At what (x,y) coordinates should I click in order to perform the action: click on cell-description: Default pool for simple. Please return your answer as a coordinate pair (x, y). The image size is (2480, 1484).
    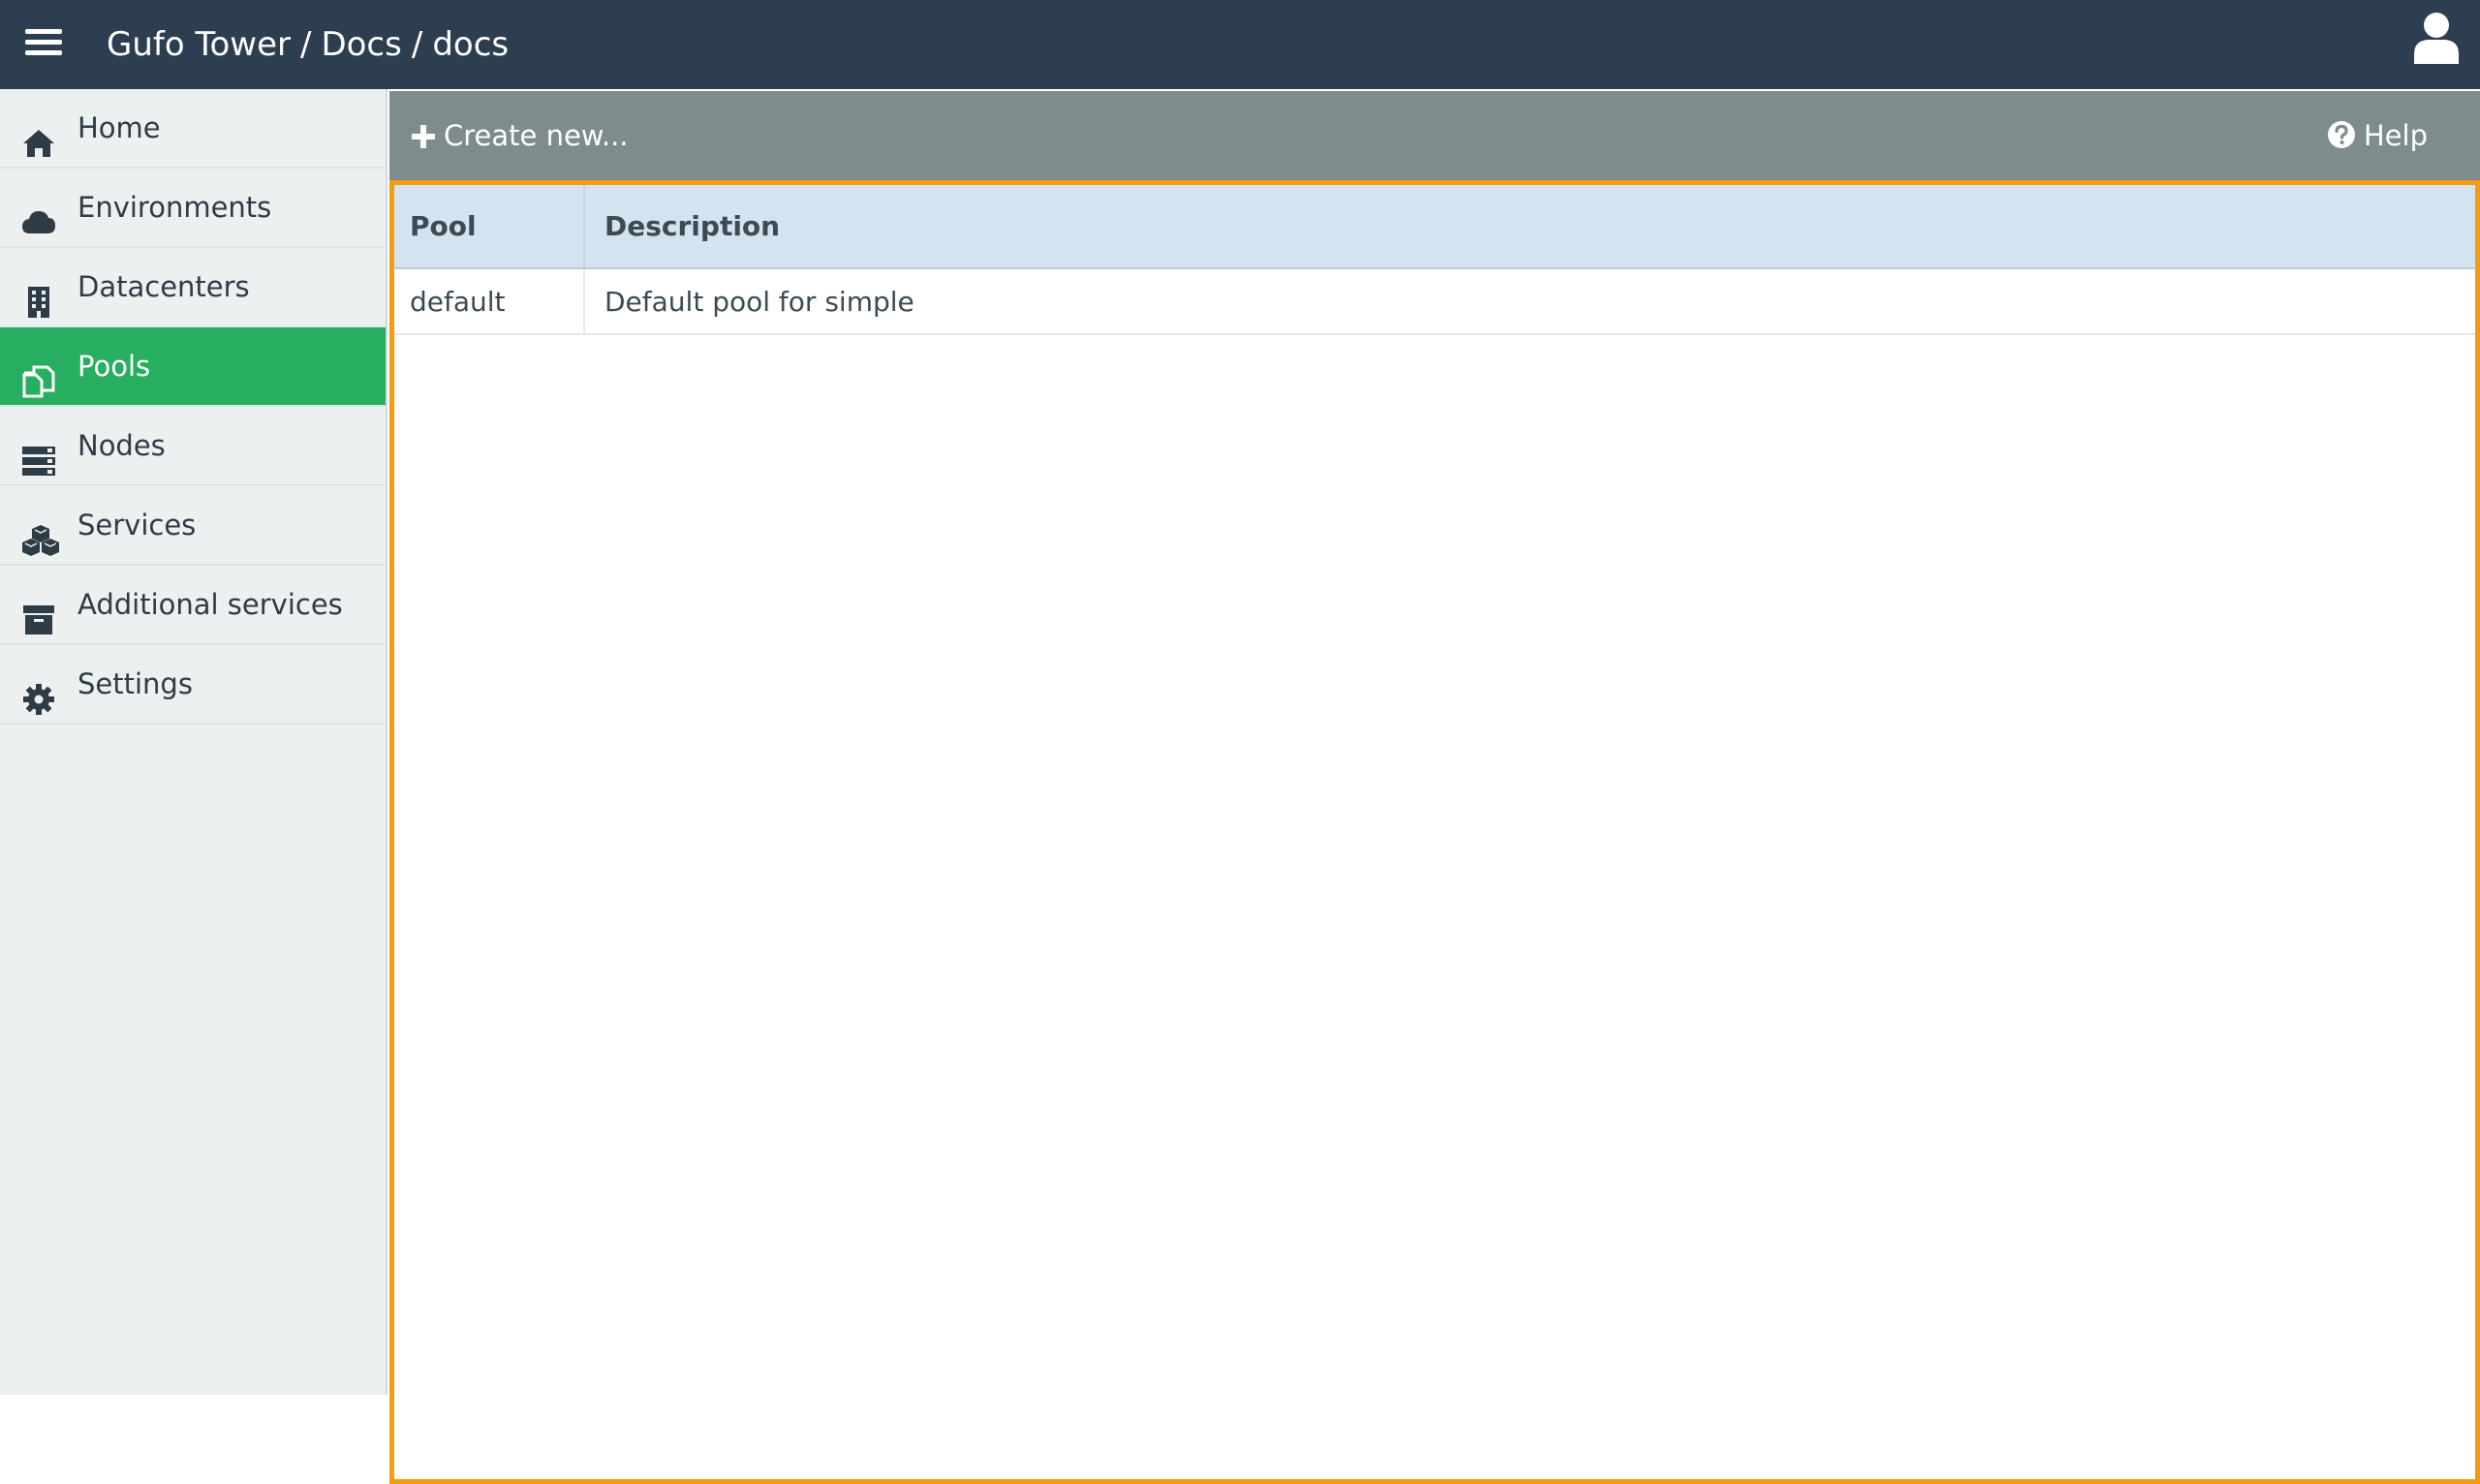
    Looking at the image, I should click on (1529, 301).